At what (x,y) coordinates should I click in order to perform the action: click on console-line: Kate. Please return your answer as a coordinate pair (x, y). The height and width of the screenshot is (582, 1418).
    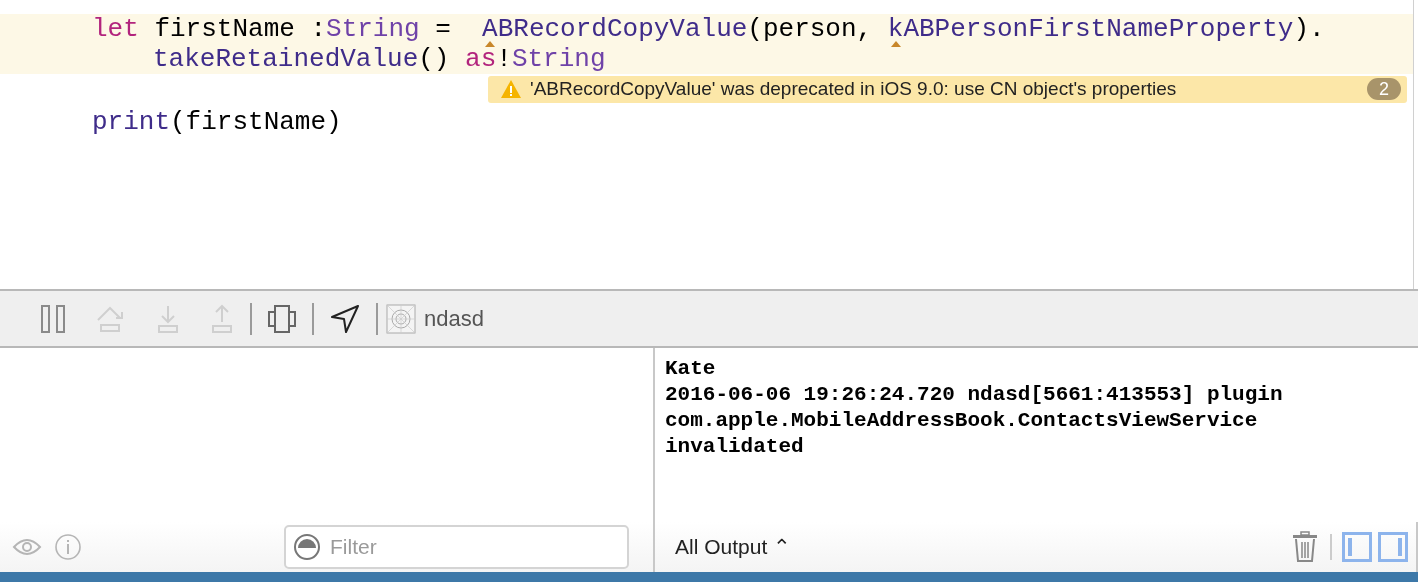
    Looking at the image, I should click on (691, 369).